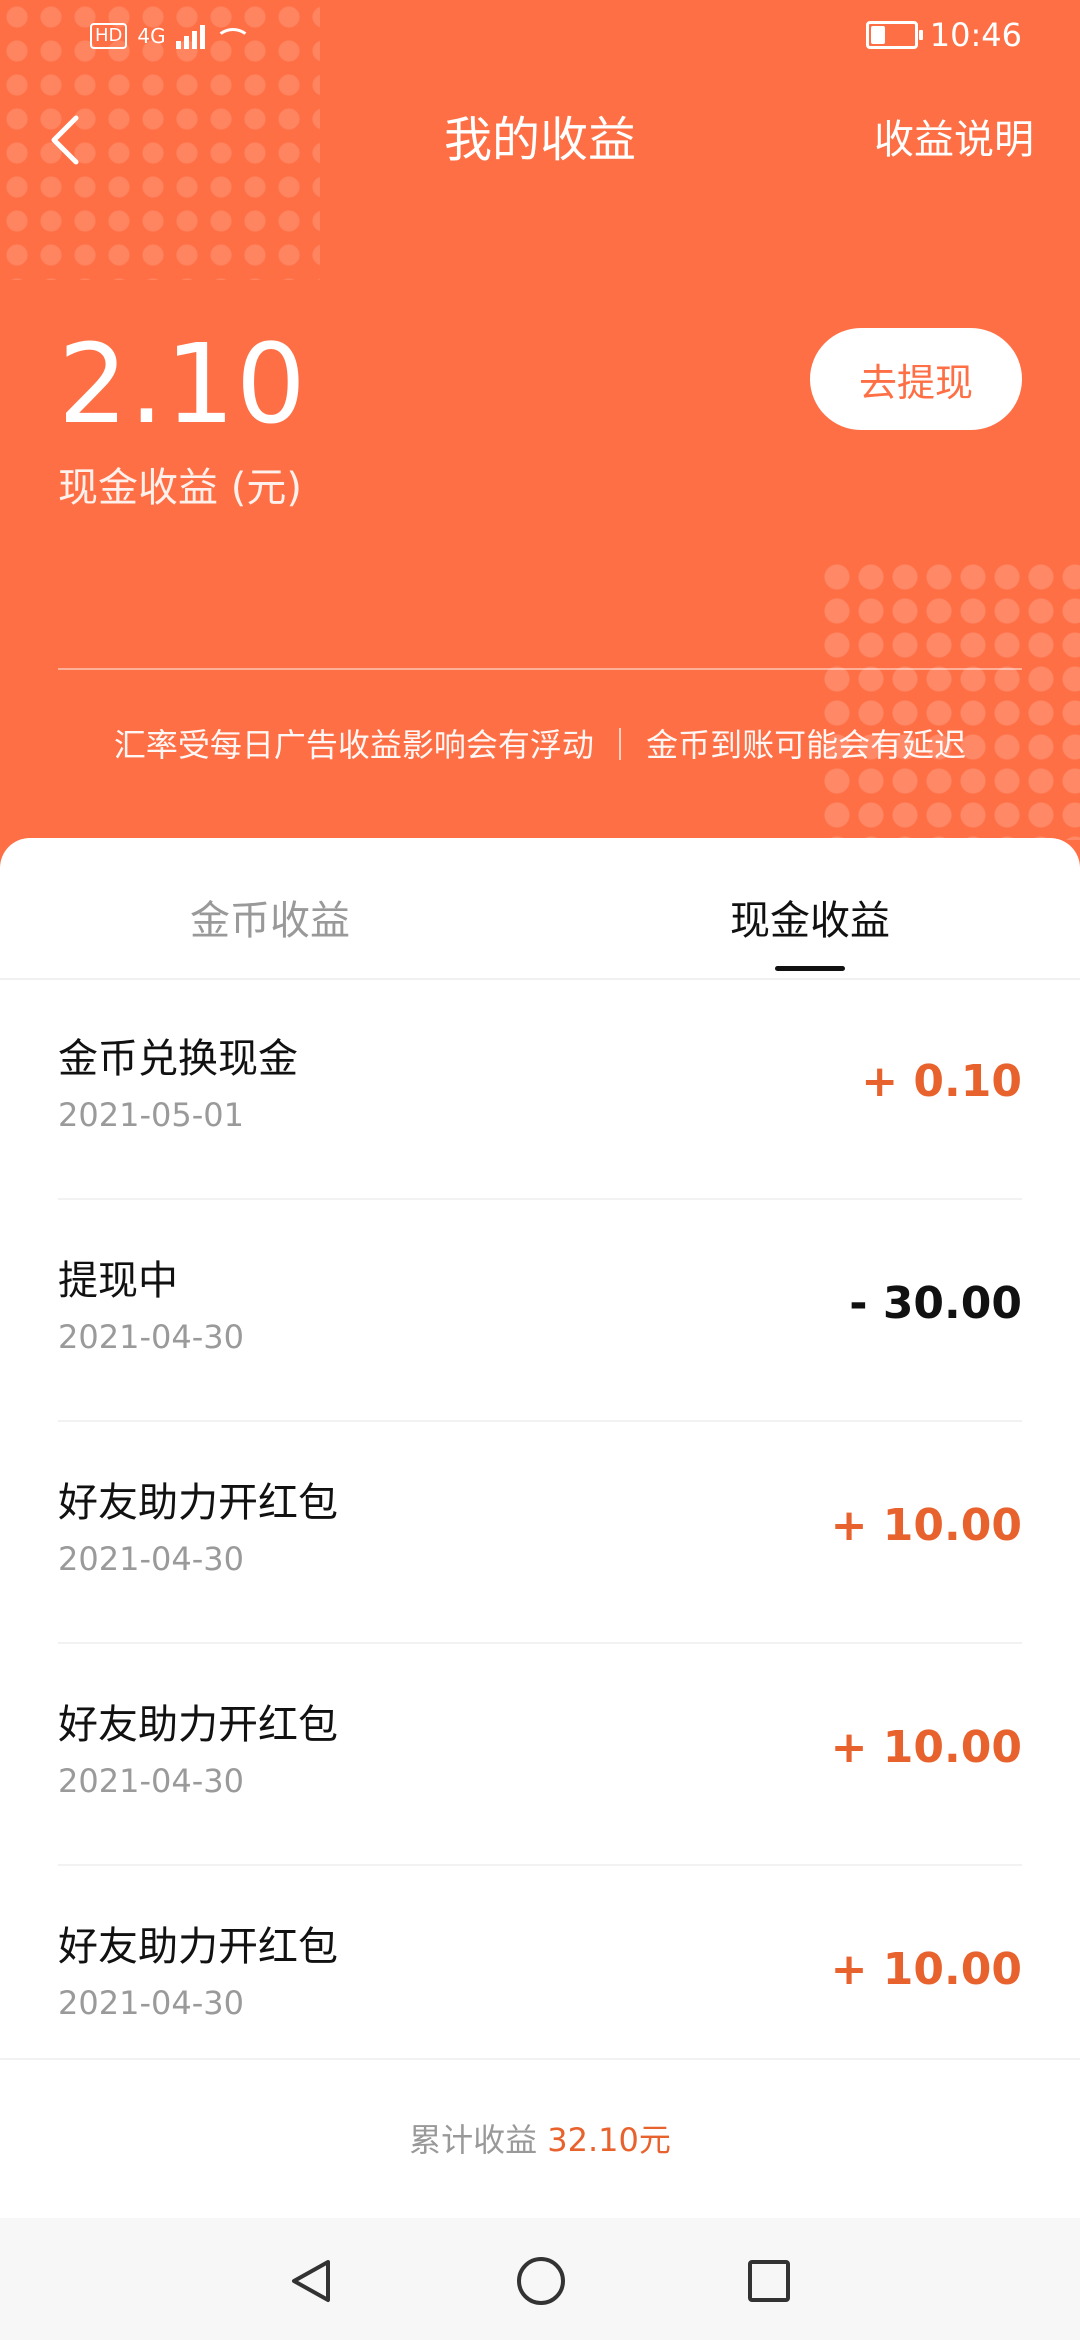  What do you see at coordinates (950, 700) in the screenshot?
I see `decorative-dots` at bounding box center [950, 700].